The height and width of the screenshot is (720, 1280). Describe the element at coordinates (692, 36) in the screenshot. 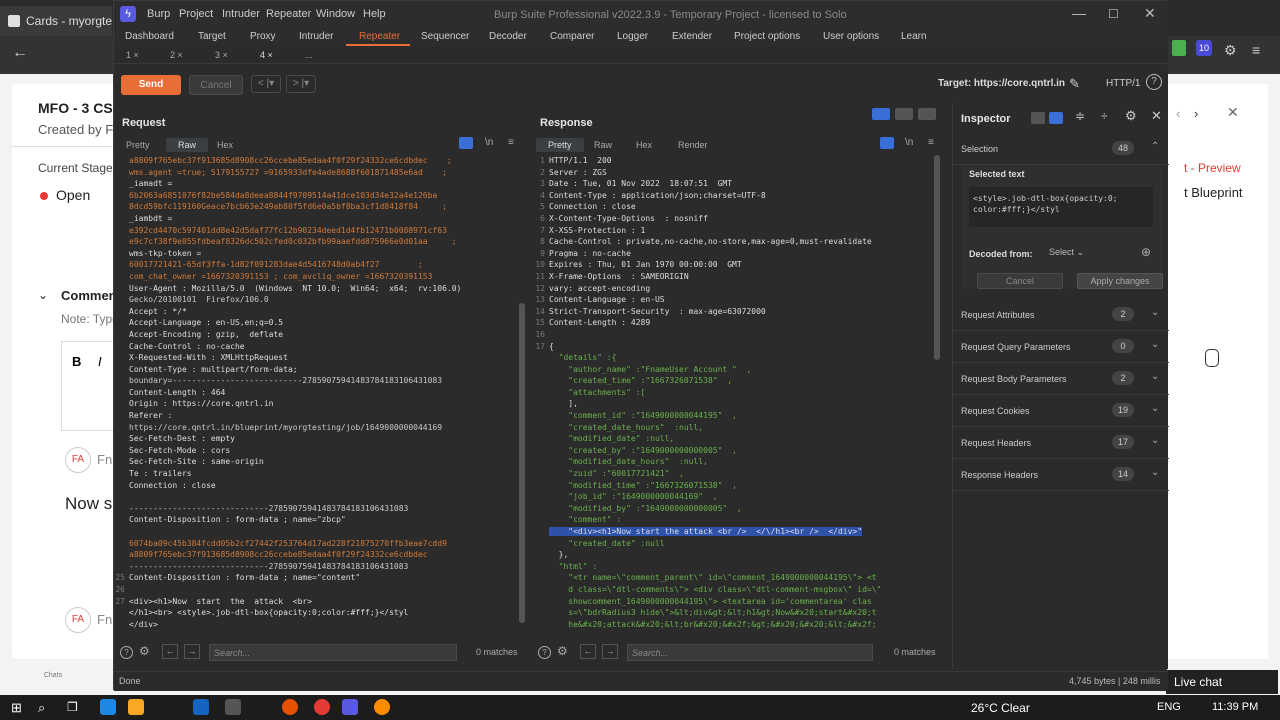

I see `tab-extender: Extender` at that location.